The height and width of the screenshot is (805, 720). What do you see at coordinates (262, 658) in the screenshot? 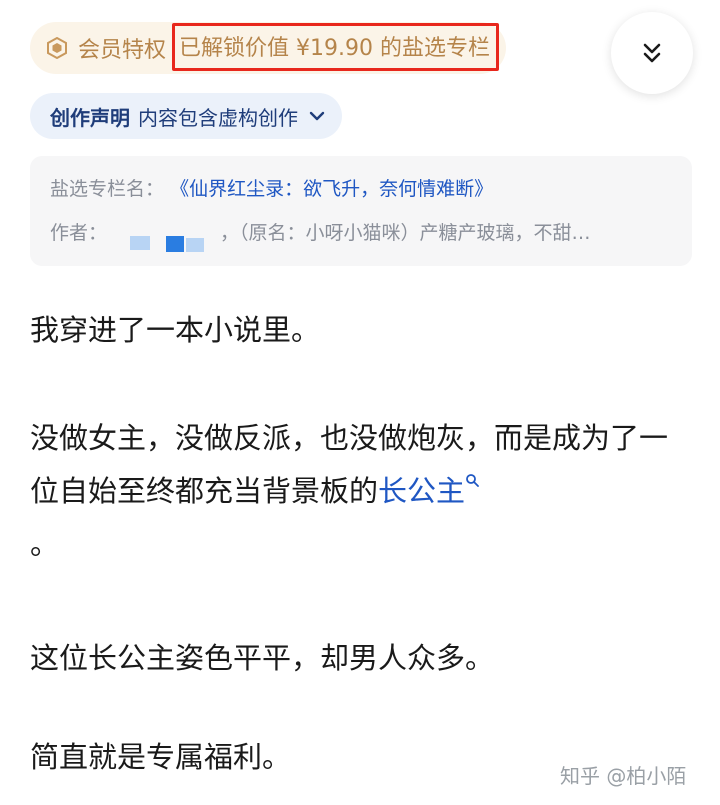
I see `article-paragraph: 这位长公主姿色平平，却男人众多。` at bounding box center [262, 658].